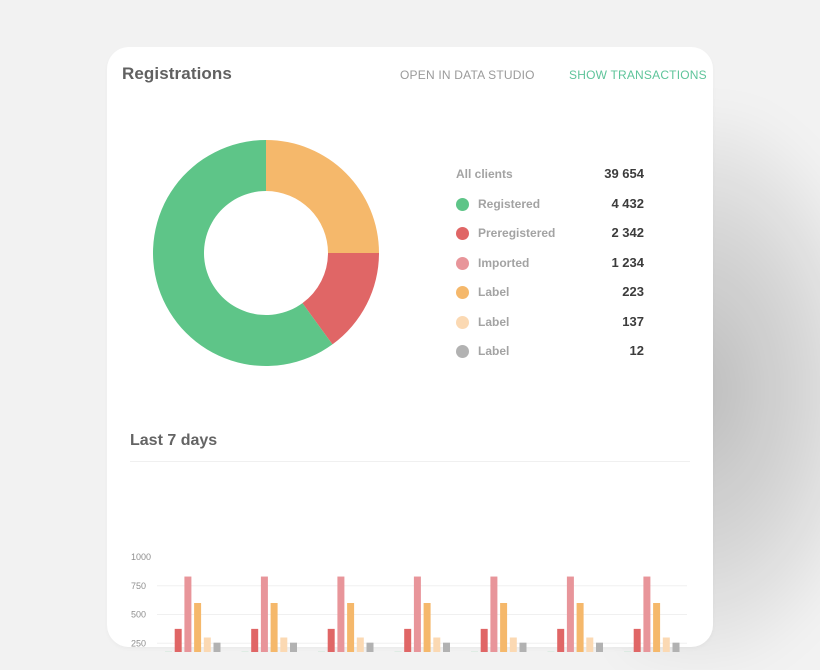  Describe the element at coordinates (624, 173) in the screenshot. I see `legend-total-value: 39 654` at that location.